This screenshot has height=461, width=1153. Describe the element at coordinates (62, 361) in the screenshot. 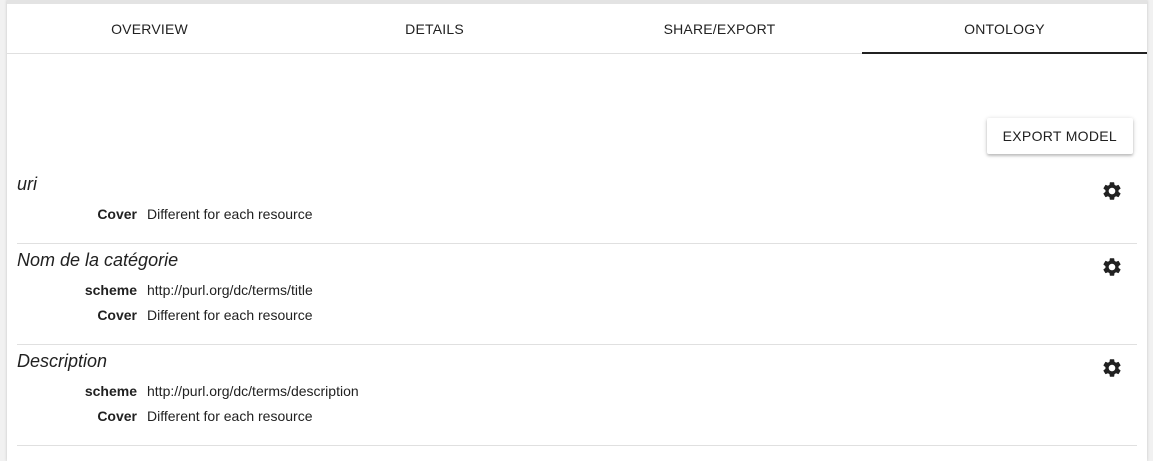

I see `field-name: Description` at that location.